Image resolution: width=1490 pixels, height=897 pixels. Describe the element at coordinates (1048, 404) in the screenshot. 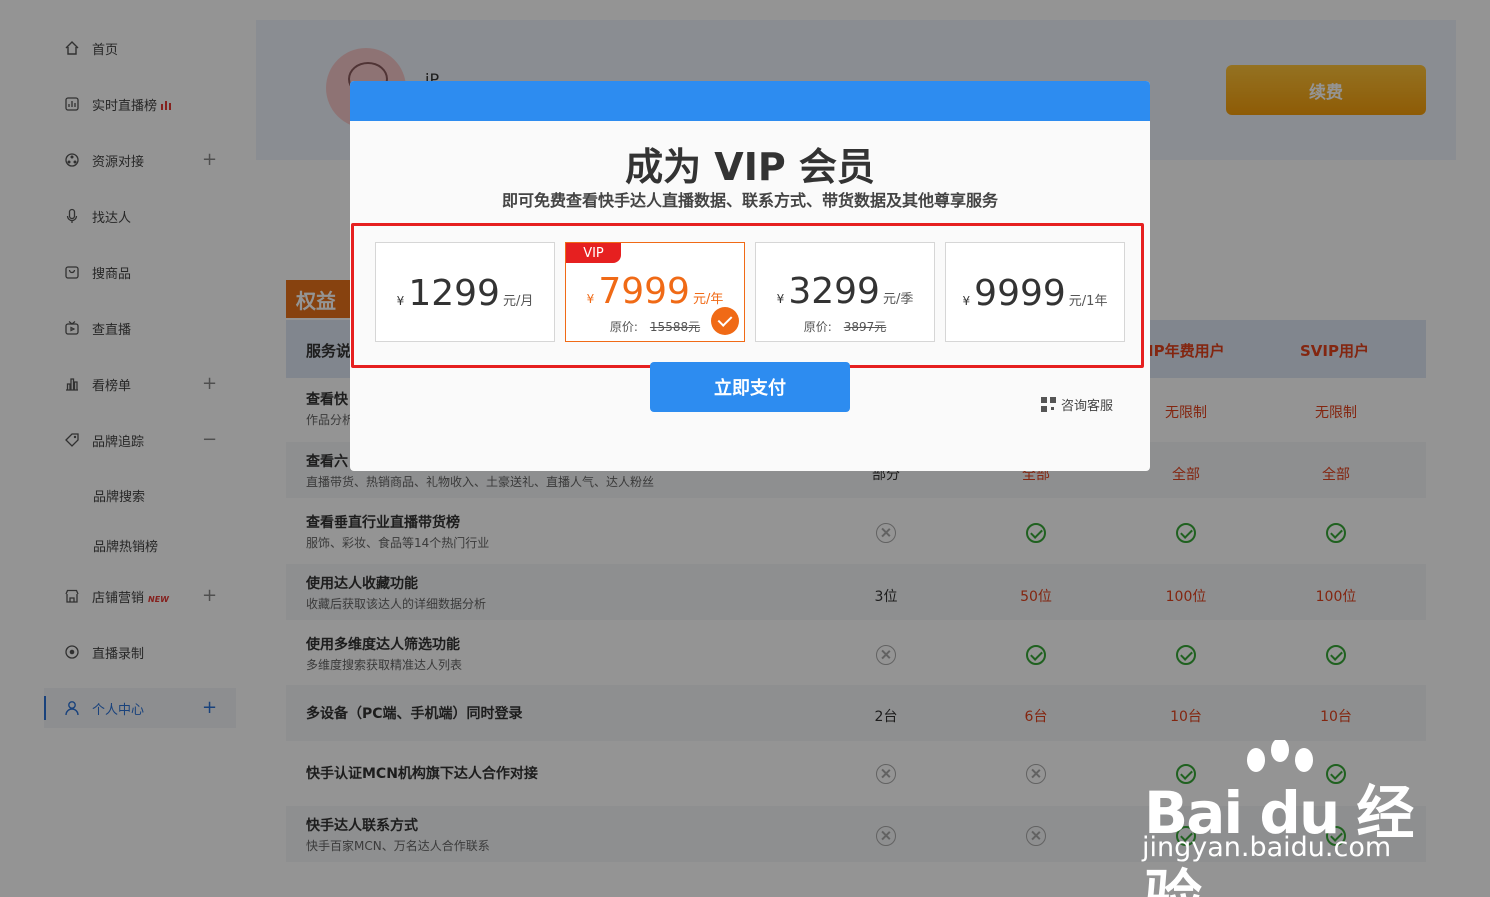

I see `qr-code-icon` at that location.